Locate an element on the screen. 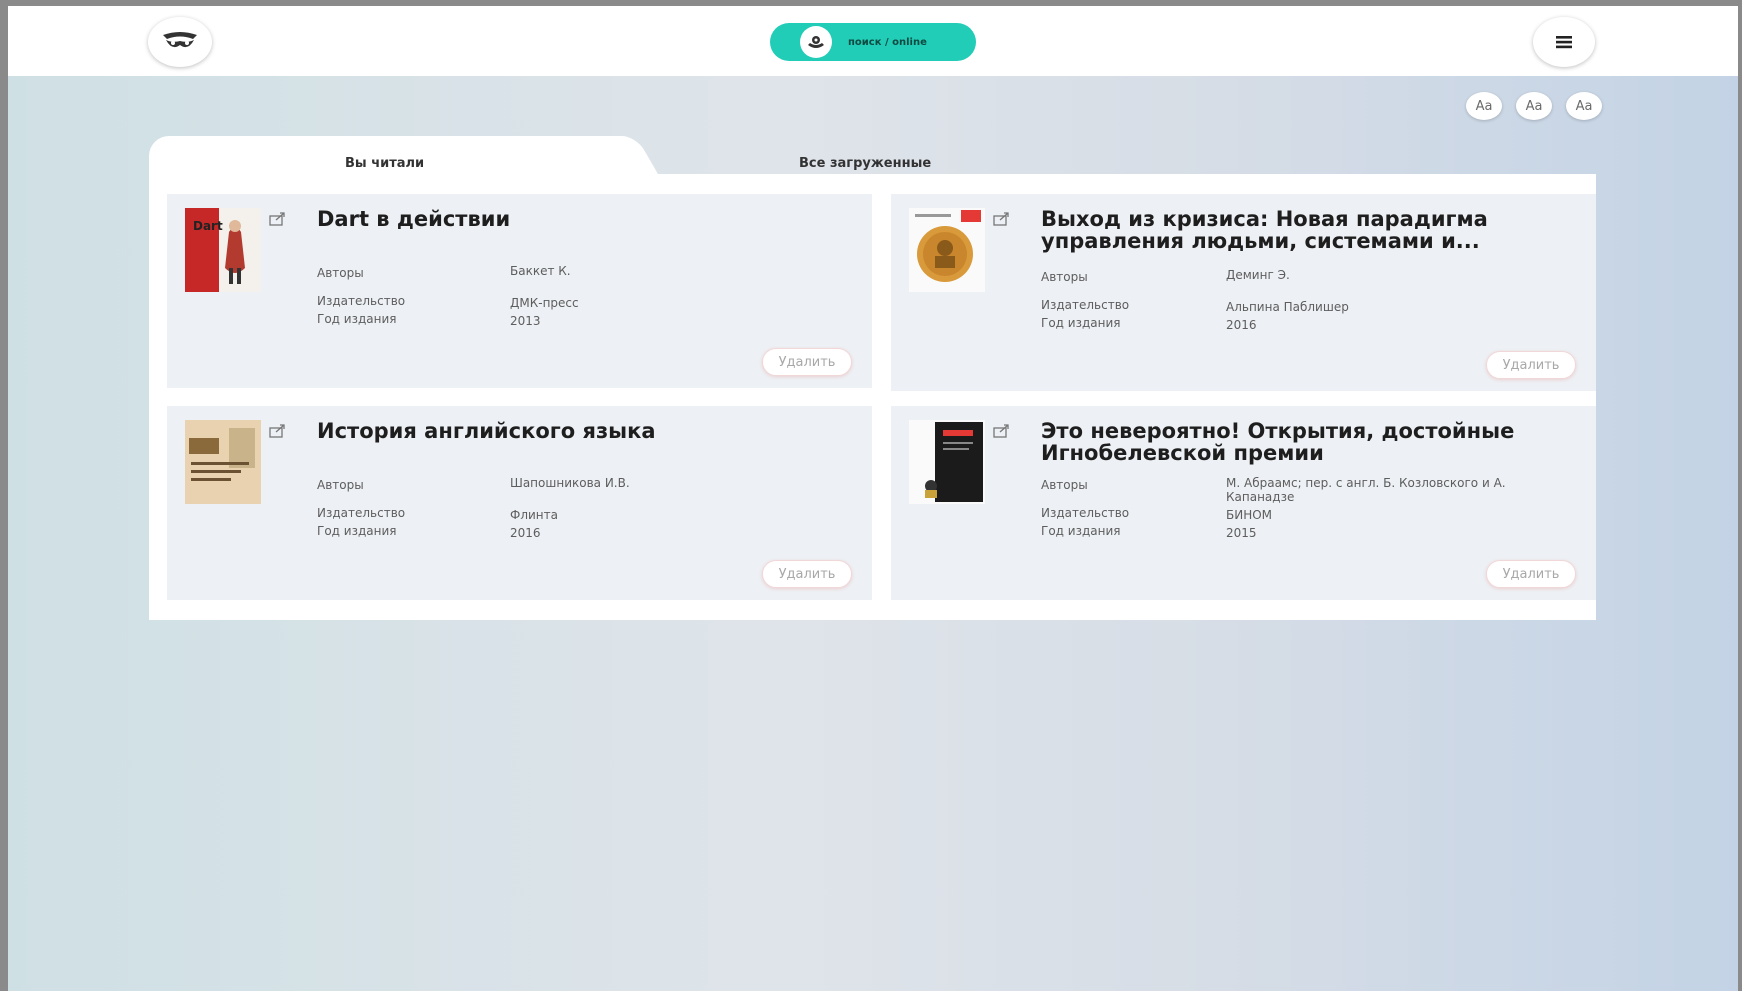 The height and width of the screenshot is (991, 1742). font-size-small-label: Aa is located at coordinates (1484, 106).